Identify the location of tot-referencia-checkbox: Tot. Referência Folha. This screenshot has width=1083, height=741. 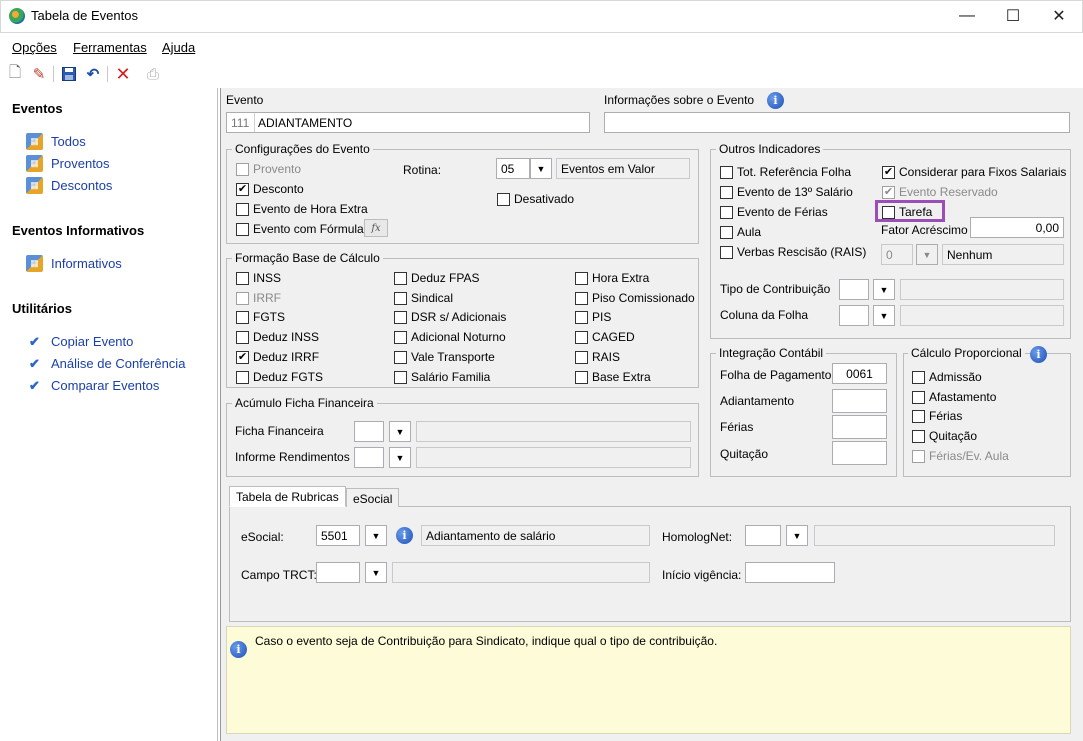
(785, 172).